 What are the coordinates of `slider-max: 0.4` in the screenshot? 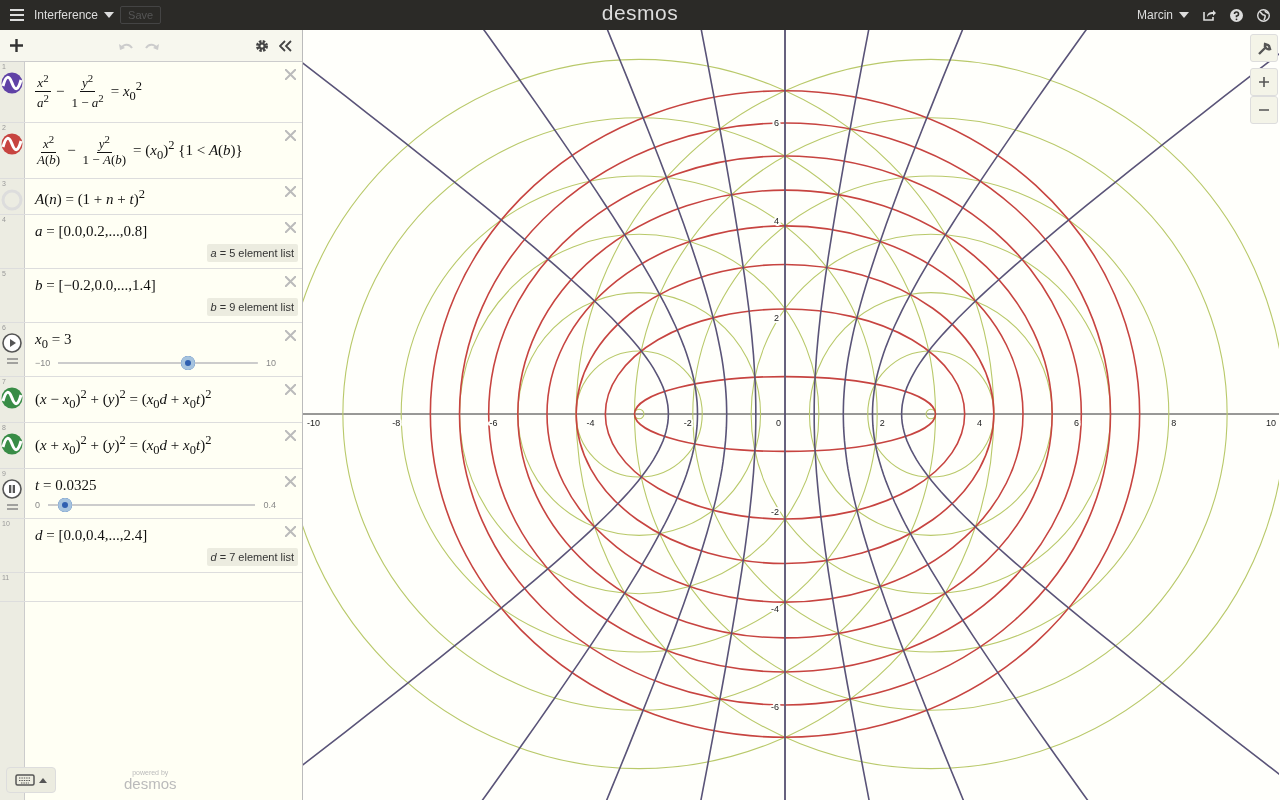 It's located at (269, 504).